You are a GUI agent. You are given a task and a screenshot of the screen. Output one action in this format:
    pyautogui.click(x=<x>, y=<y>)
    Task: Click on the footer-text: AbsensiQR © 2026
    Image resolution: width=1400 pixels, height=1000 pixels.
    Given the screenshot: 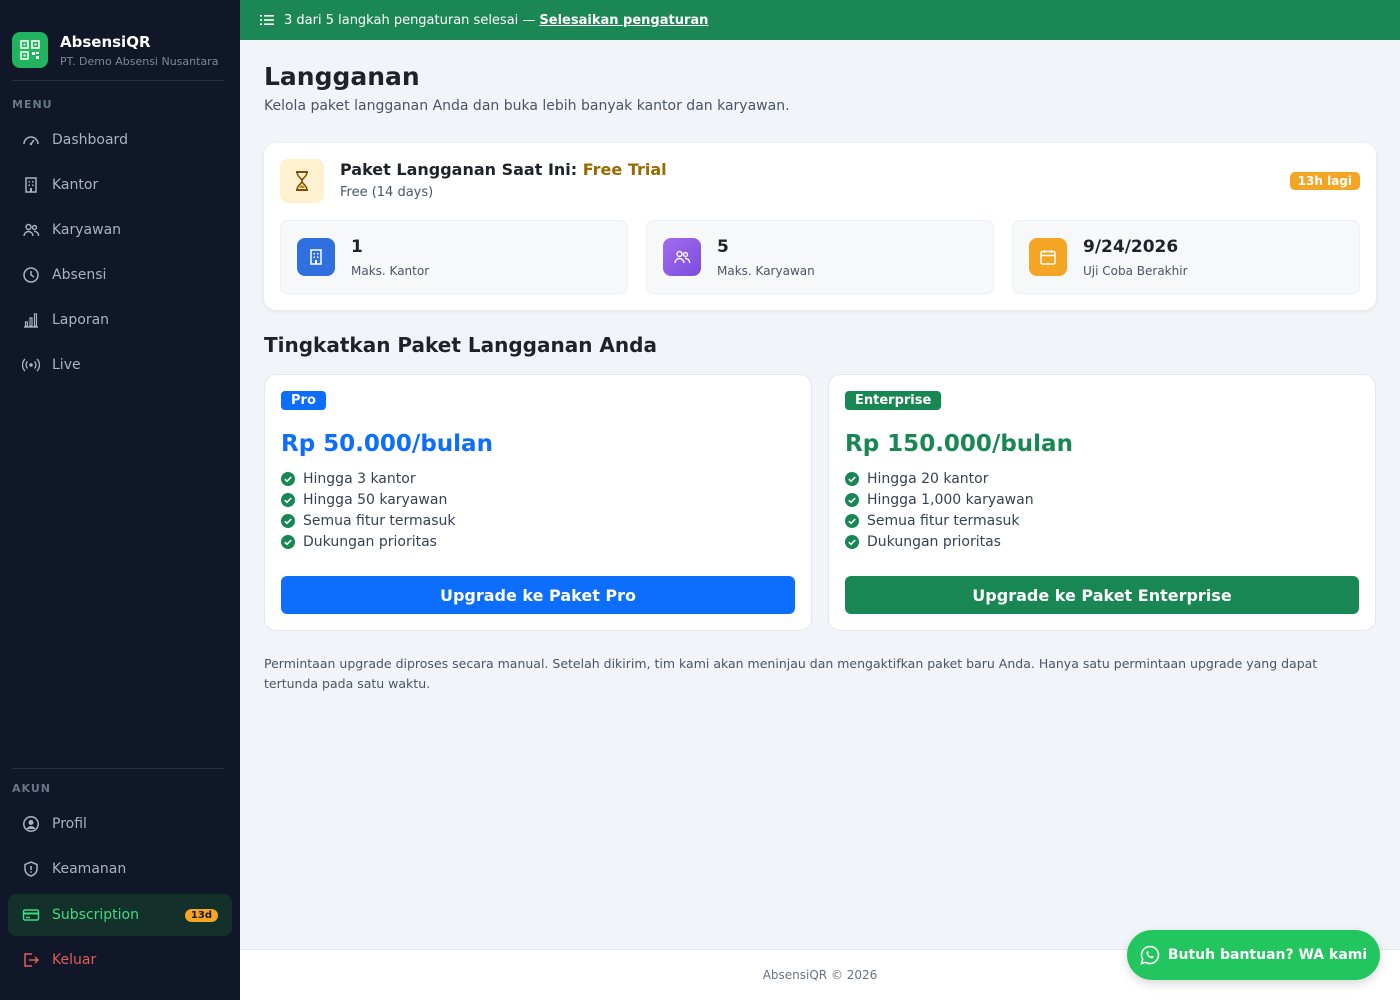 What is the action you would take?
    pyautogui.click(x=820, y=975)
    